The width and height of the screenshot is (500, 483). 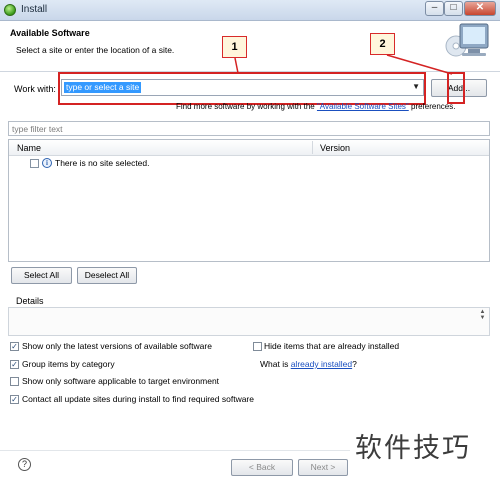 I want to click on minimize-button: –, so click(x=434, y=8).